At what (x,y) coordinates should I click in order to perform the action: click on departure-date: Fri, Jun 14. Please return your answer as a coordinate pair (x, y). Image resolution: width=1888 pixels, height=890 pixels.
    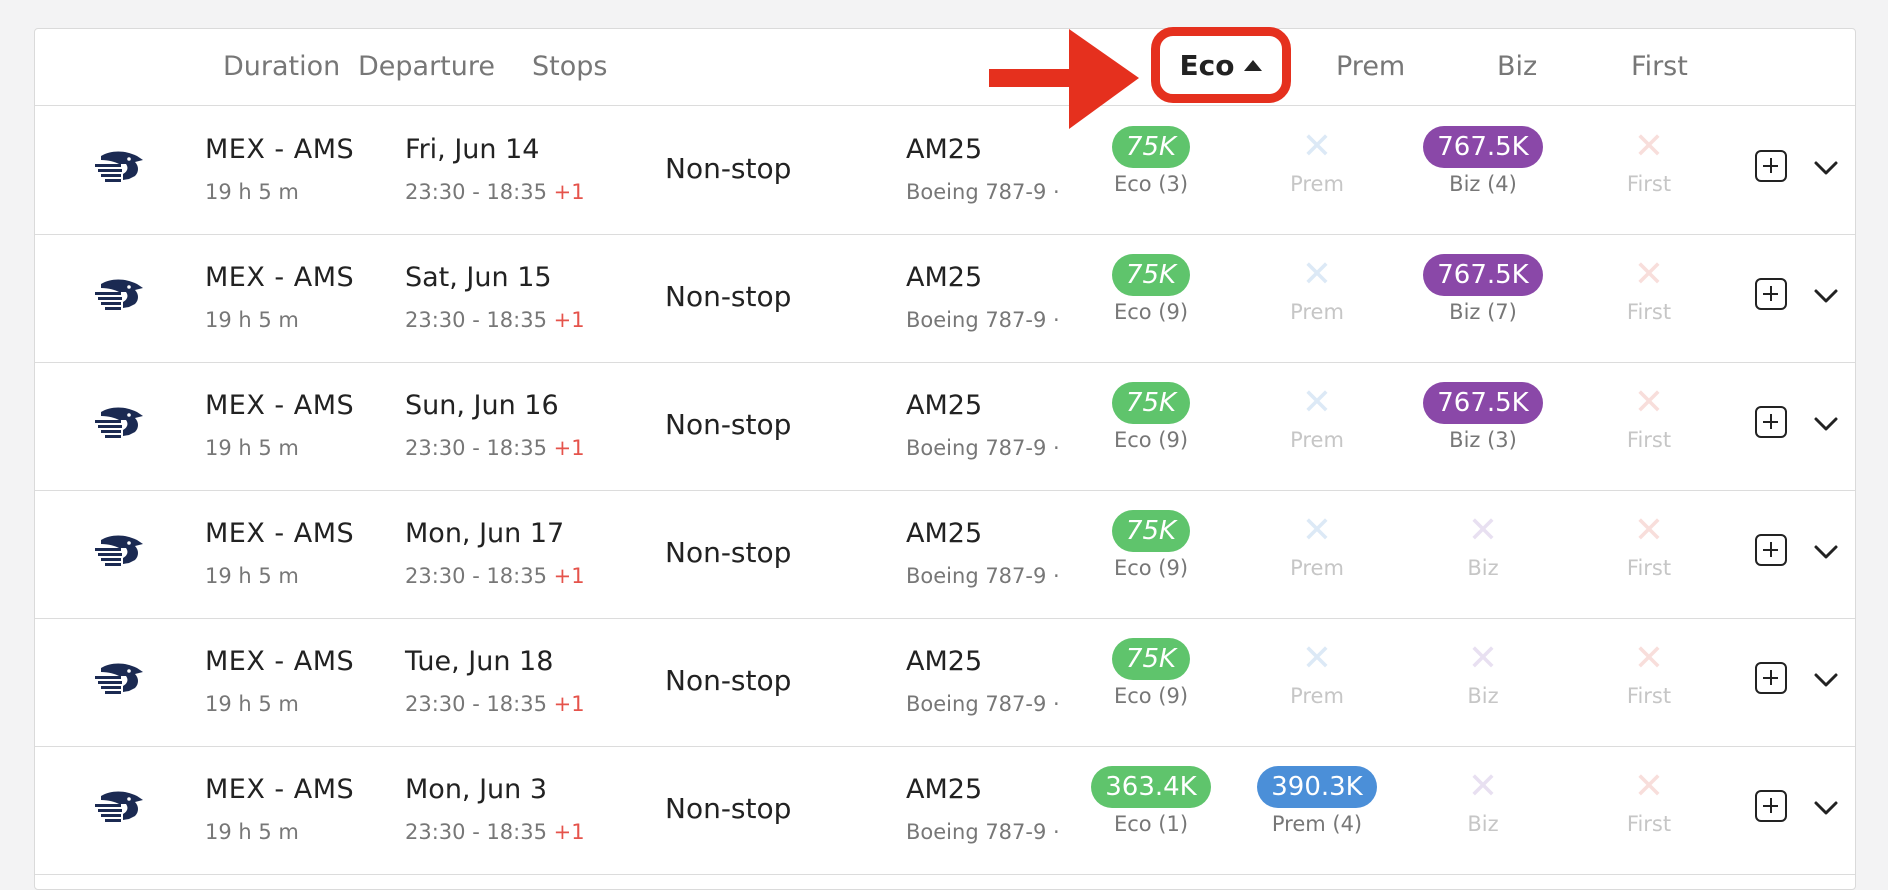
    Looking at the image, I should click on (472, 149).